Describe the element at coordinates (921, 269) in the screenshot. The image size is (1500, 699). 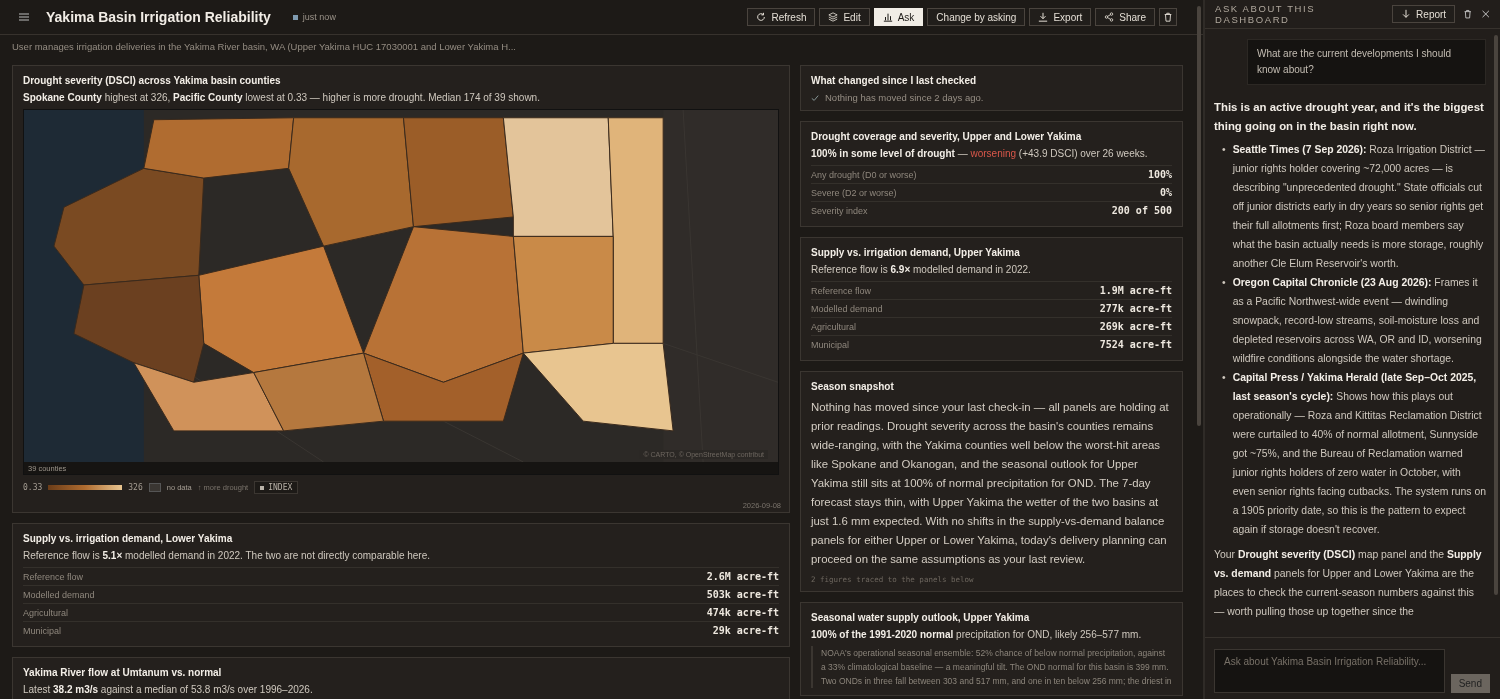
I see `panel-summary: Reference flow is 6.9× modelled demand in 2022.` at that location.